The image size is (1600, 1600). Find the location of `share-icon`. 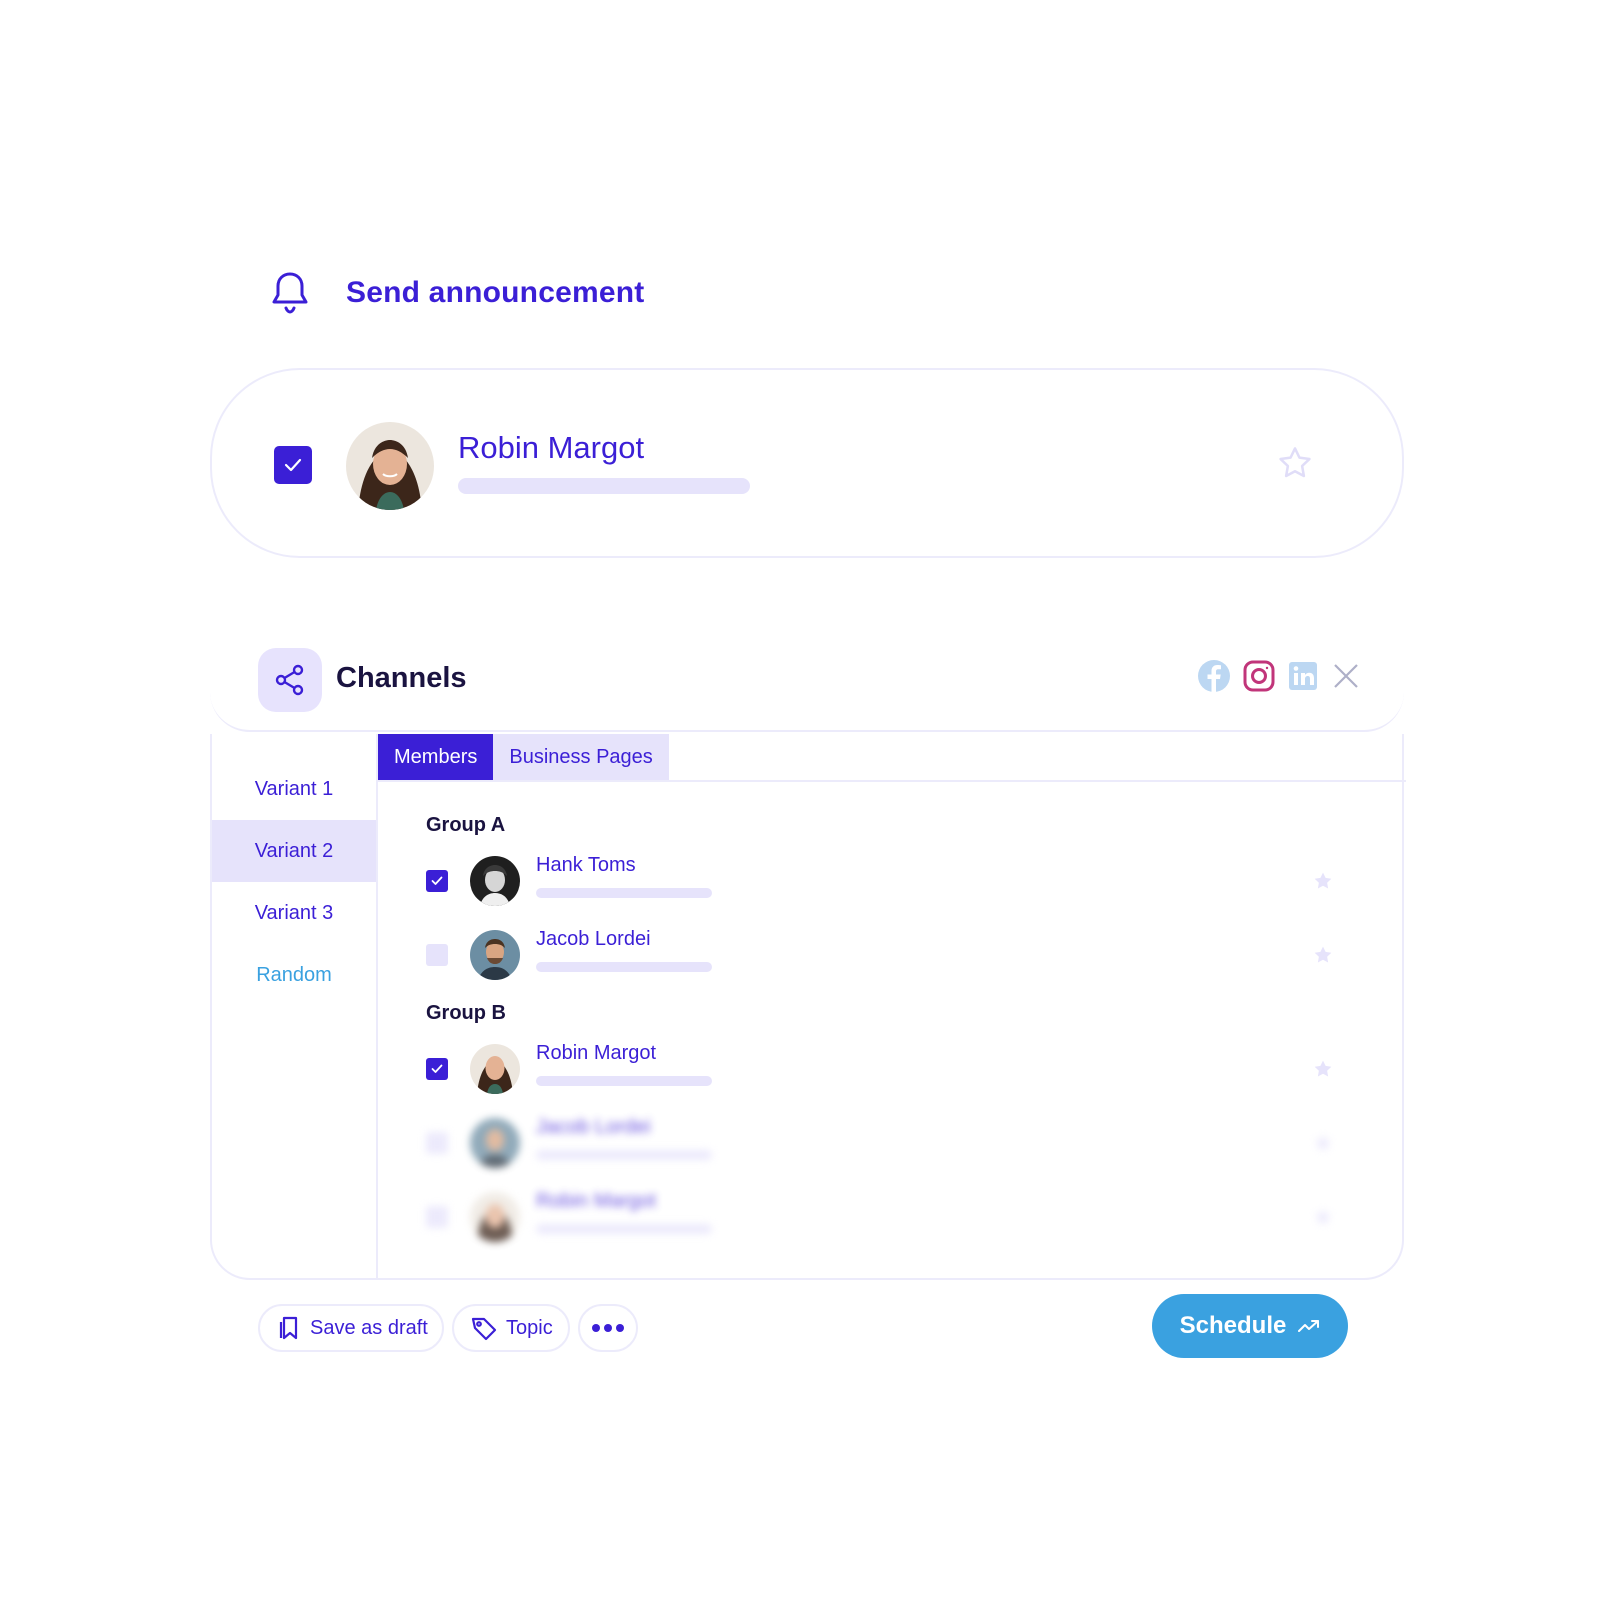

share-icon is located at coordinates (290, 680).